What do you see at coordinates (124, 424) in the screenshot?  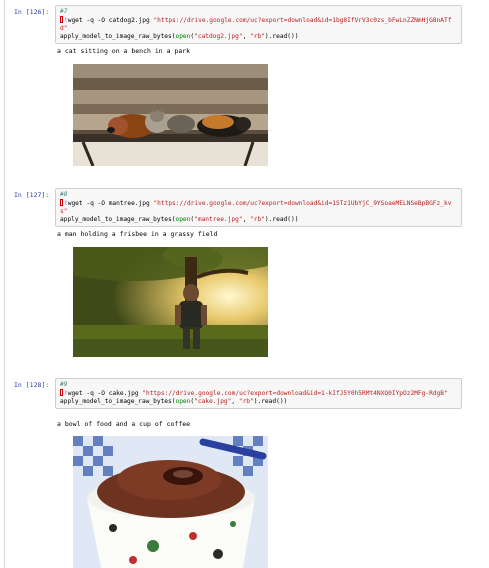 I see `output-caption: a bowl of food and a cup of coffee` at bounding box center [124, 424].